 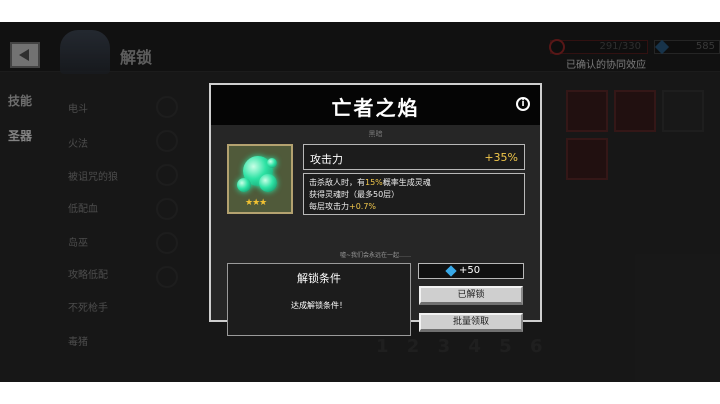 What do you see at coordinates (375, 134) in the screenshot?
I see `relic-category: 黑暗` at bounding box center [375, 134].